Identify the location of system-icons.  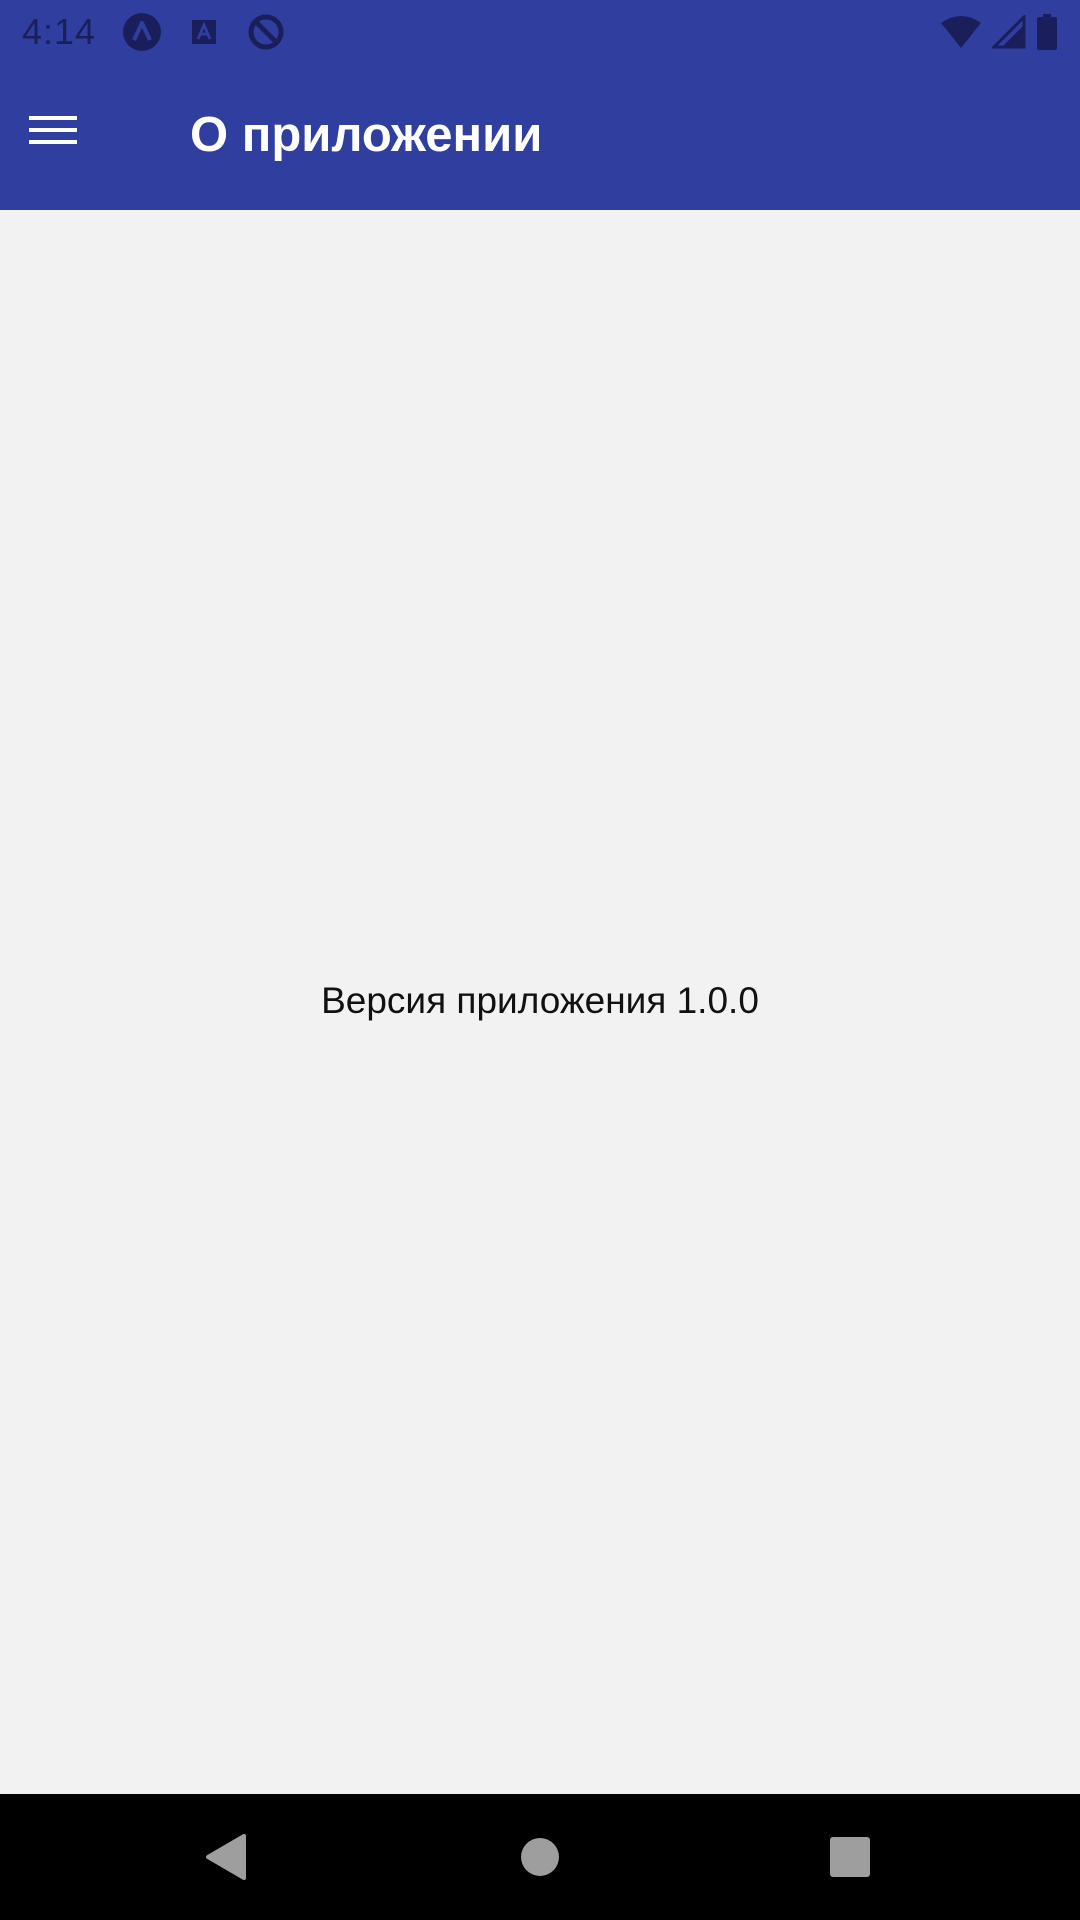
(999, 31).